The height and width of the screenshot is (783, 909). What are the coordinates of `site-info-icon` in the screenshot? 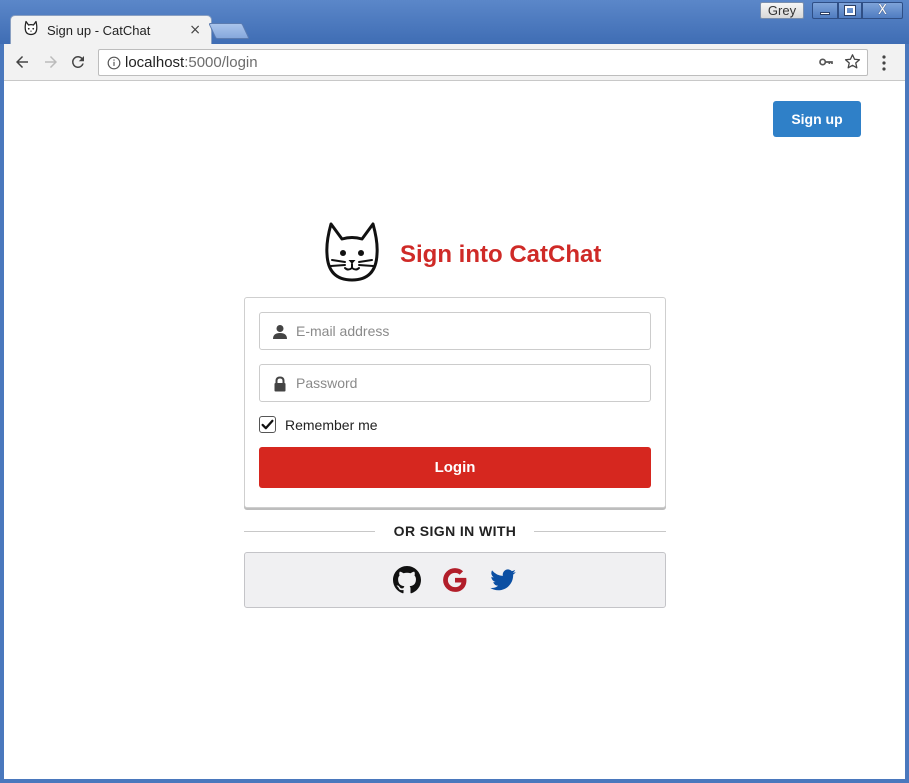 It's located at (114, 63).